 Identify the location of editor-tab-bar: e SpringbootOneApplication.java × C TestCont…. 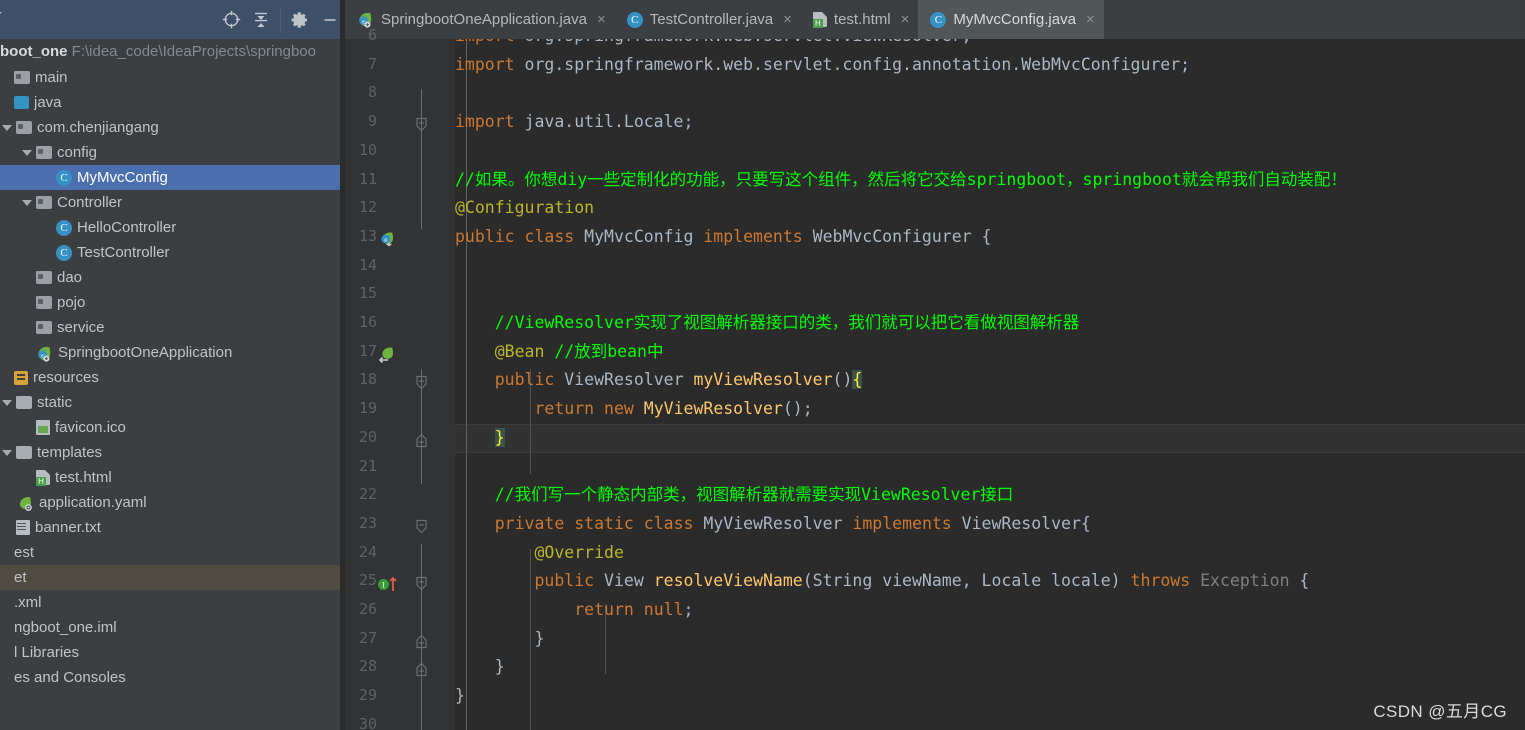
(935, 19).